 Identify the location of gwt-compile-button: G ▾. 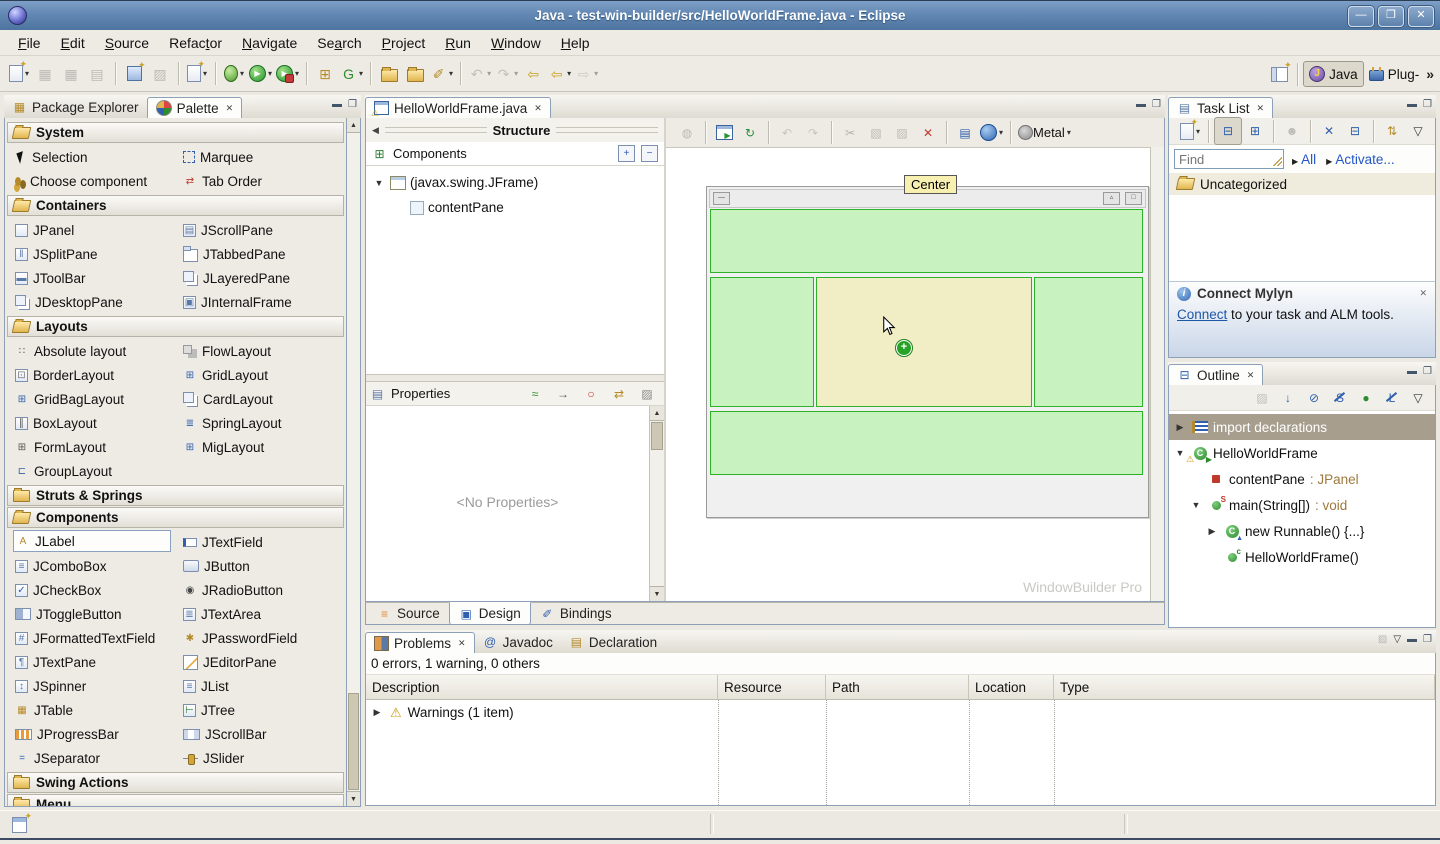
(351, 74).